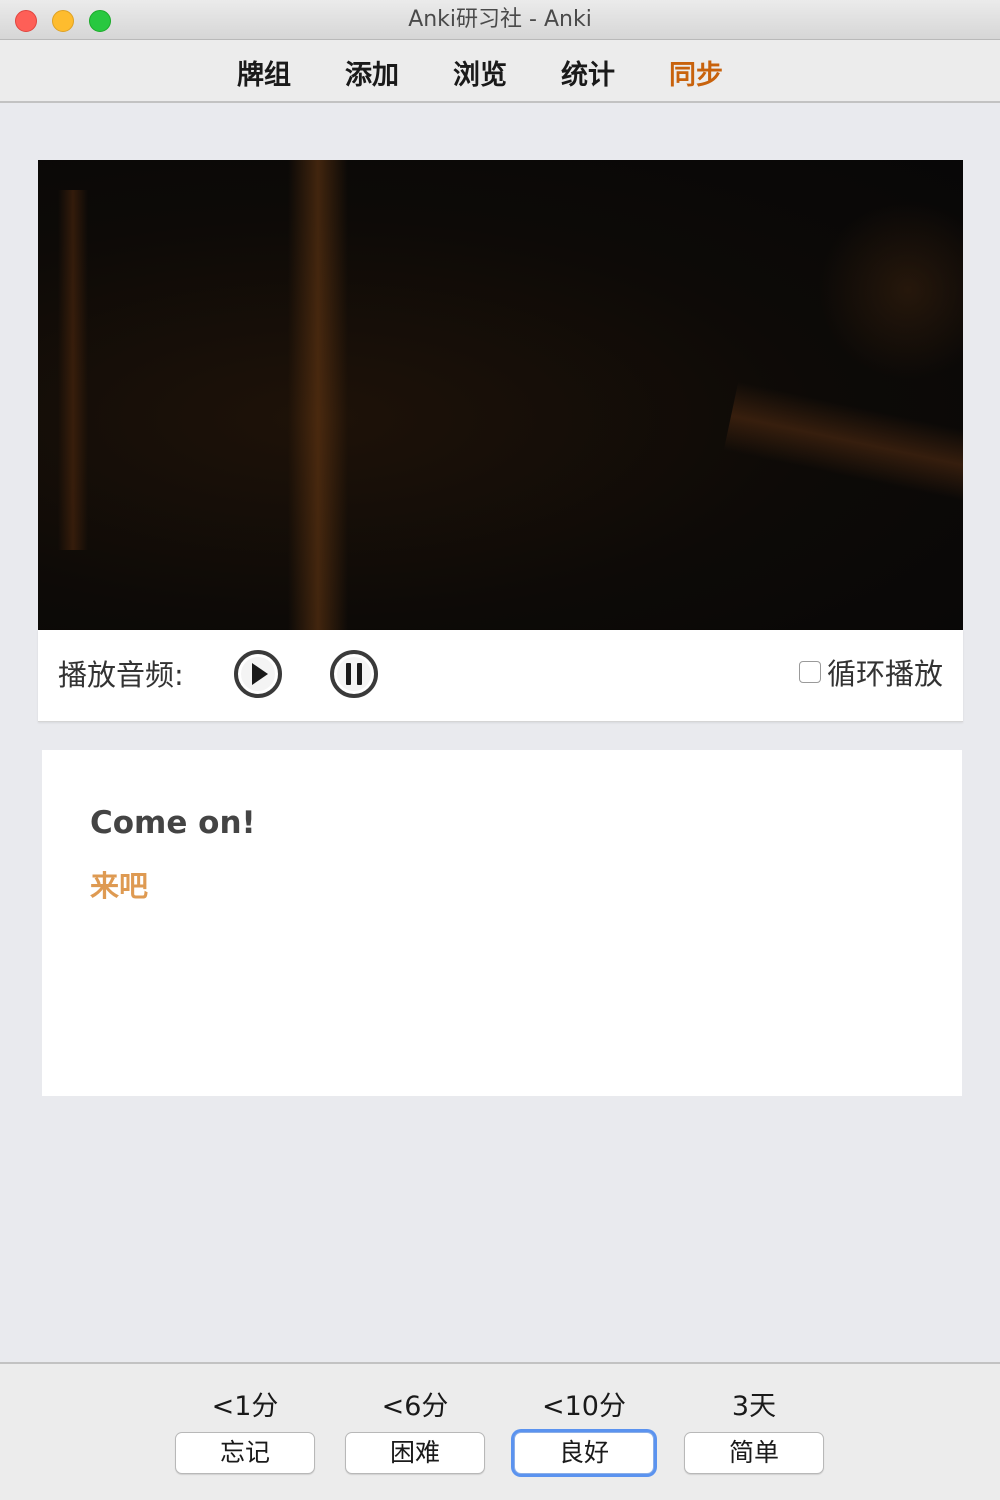 This screenshot has width=1000, height=1500. What do you see at coordinates (121, 675) in the screenshot?
I see `audio-label: 播放音频:` at bounding box center [121, 675].